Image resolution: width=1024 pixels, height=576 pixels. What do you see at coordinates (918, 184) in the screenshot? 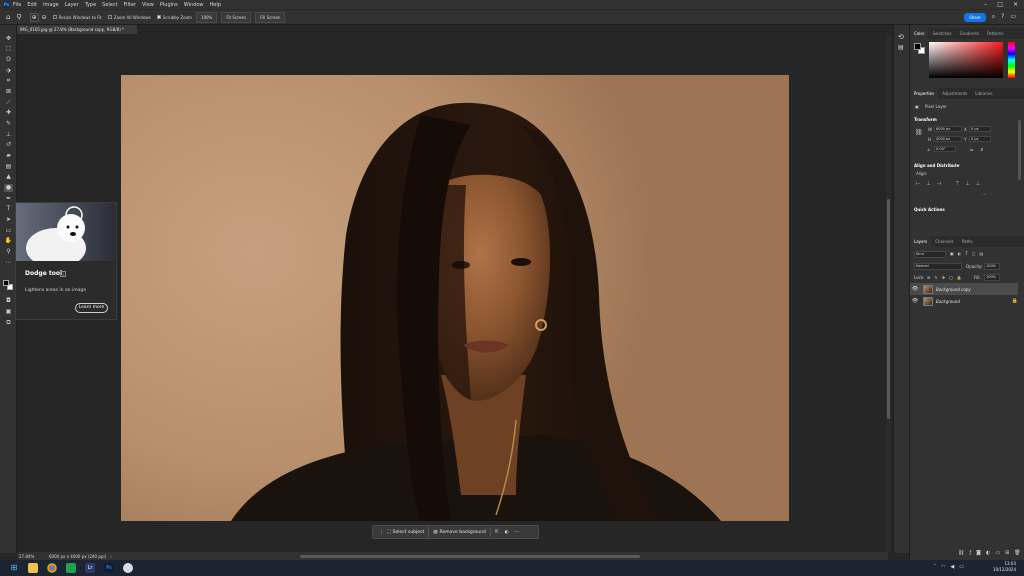
I see `align-left-icon: ⊢` at bounding box center [918, 184].